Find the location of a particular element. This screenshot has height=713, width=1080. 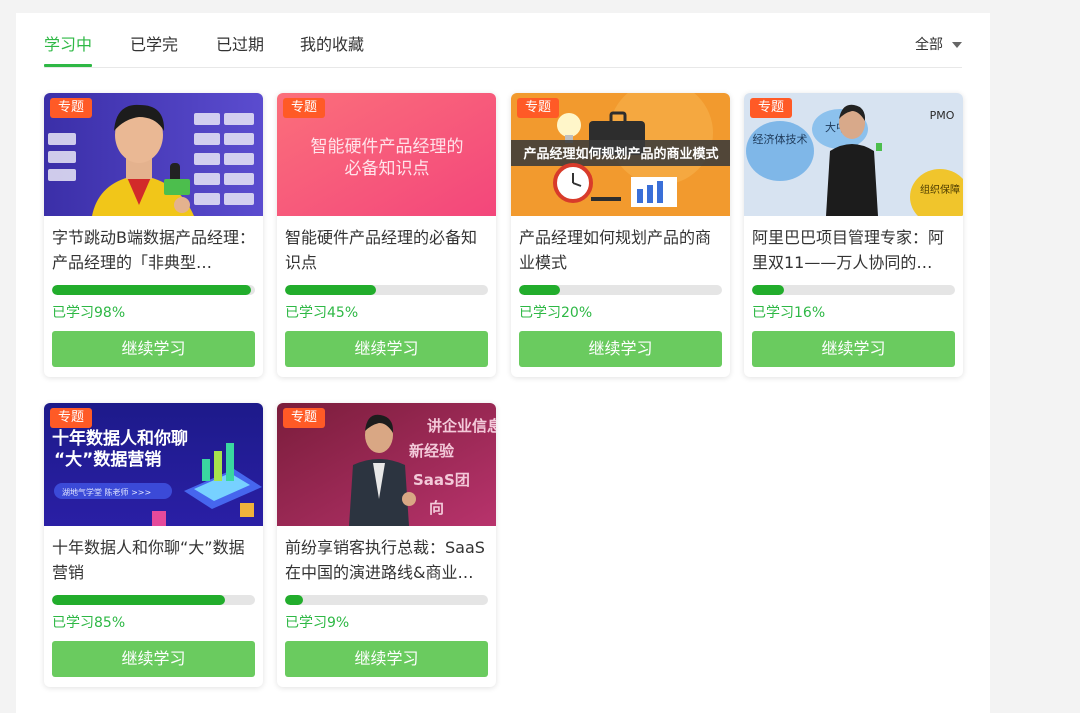

filter-label: 全部 is located at coordinates (929, 45).